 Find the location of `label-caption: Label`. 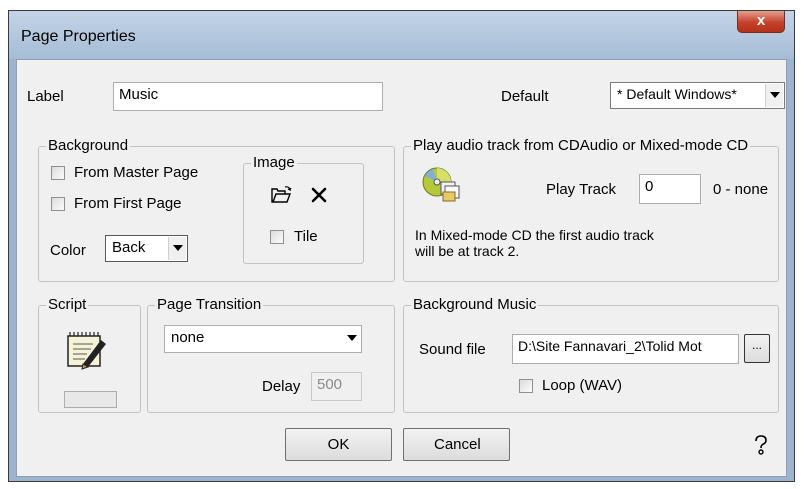

label-caption: Label is located at coordinates (45, 96).